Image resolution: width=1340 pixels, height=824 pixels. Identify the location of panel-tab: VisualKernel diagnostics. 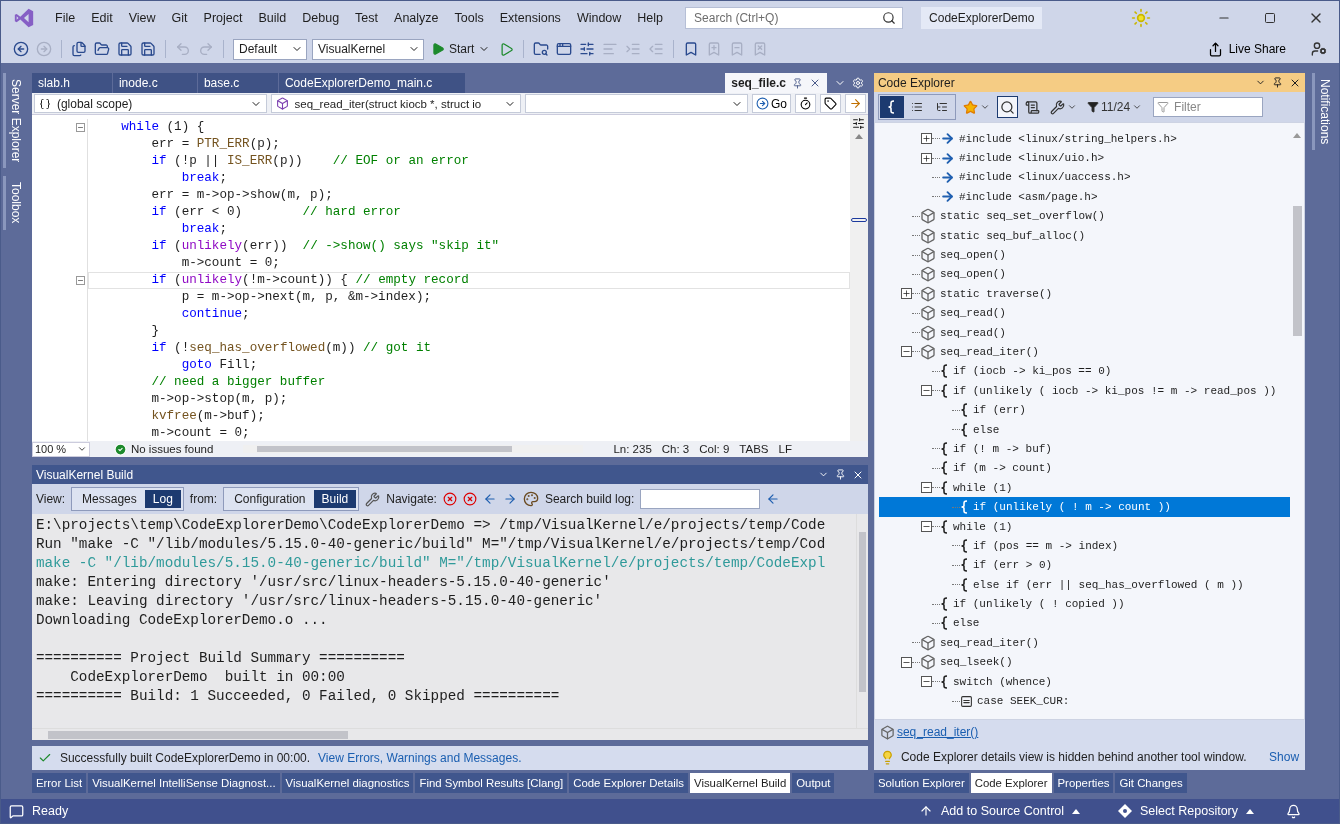
(347, 783).